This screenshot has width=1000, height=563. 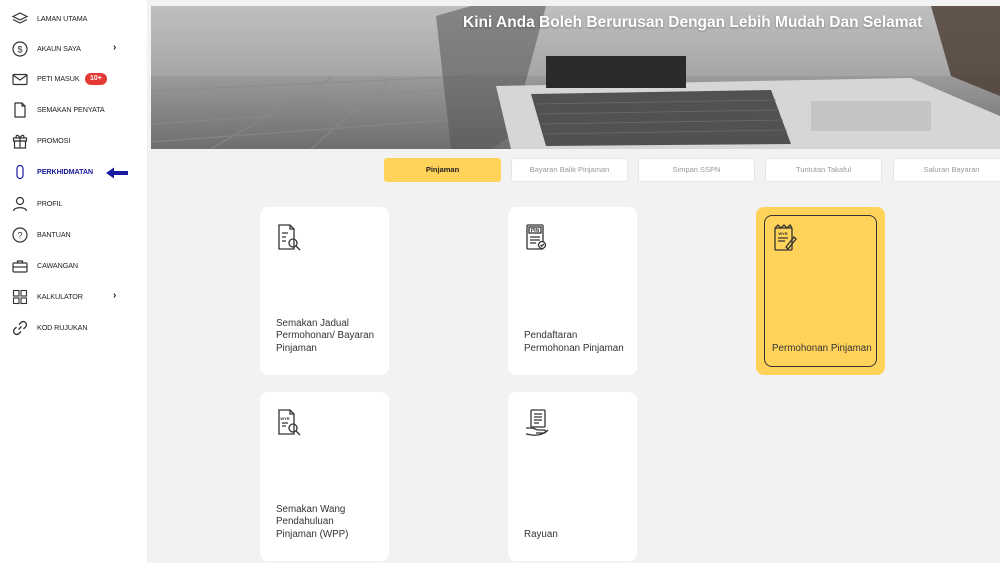 I want to click on sidebar-item-label: AKAUN SAYA, so click(x=59, y=48).